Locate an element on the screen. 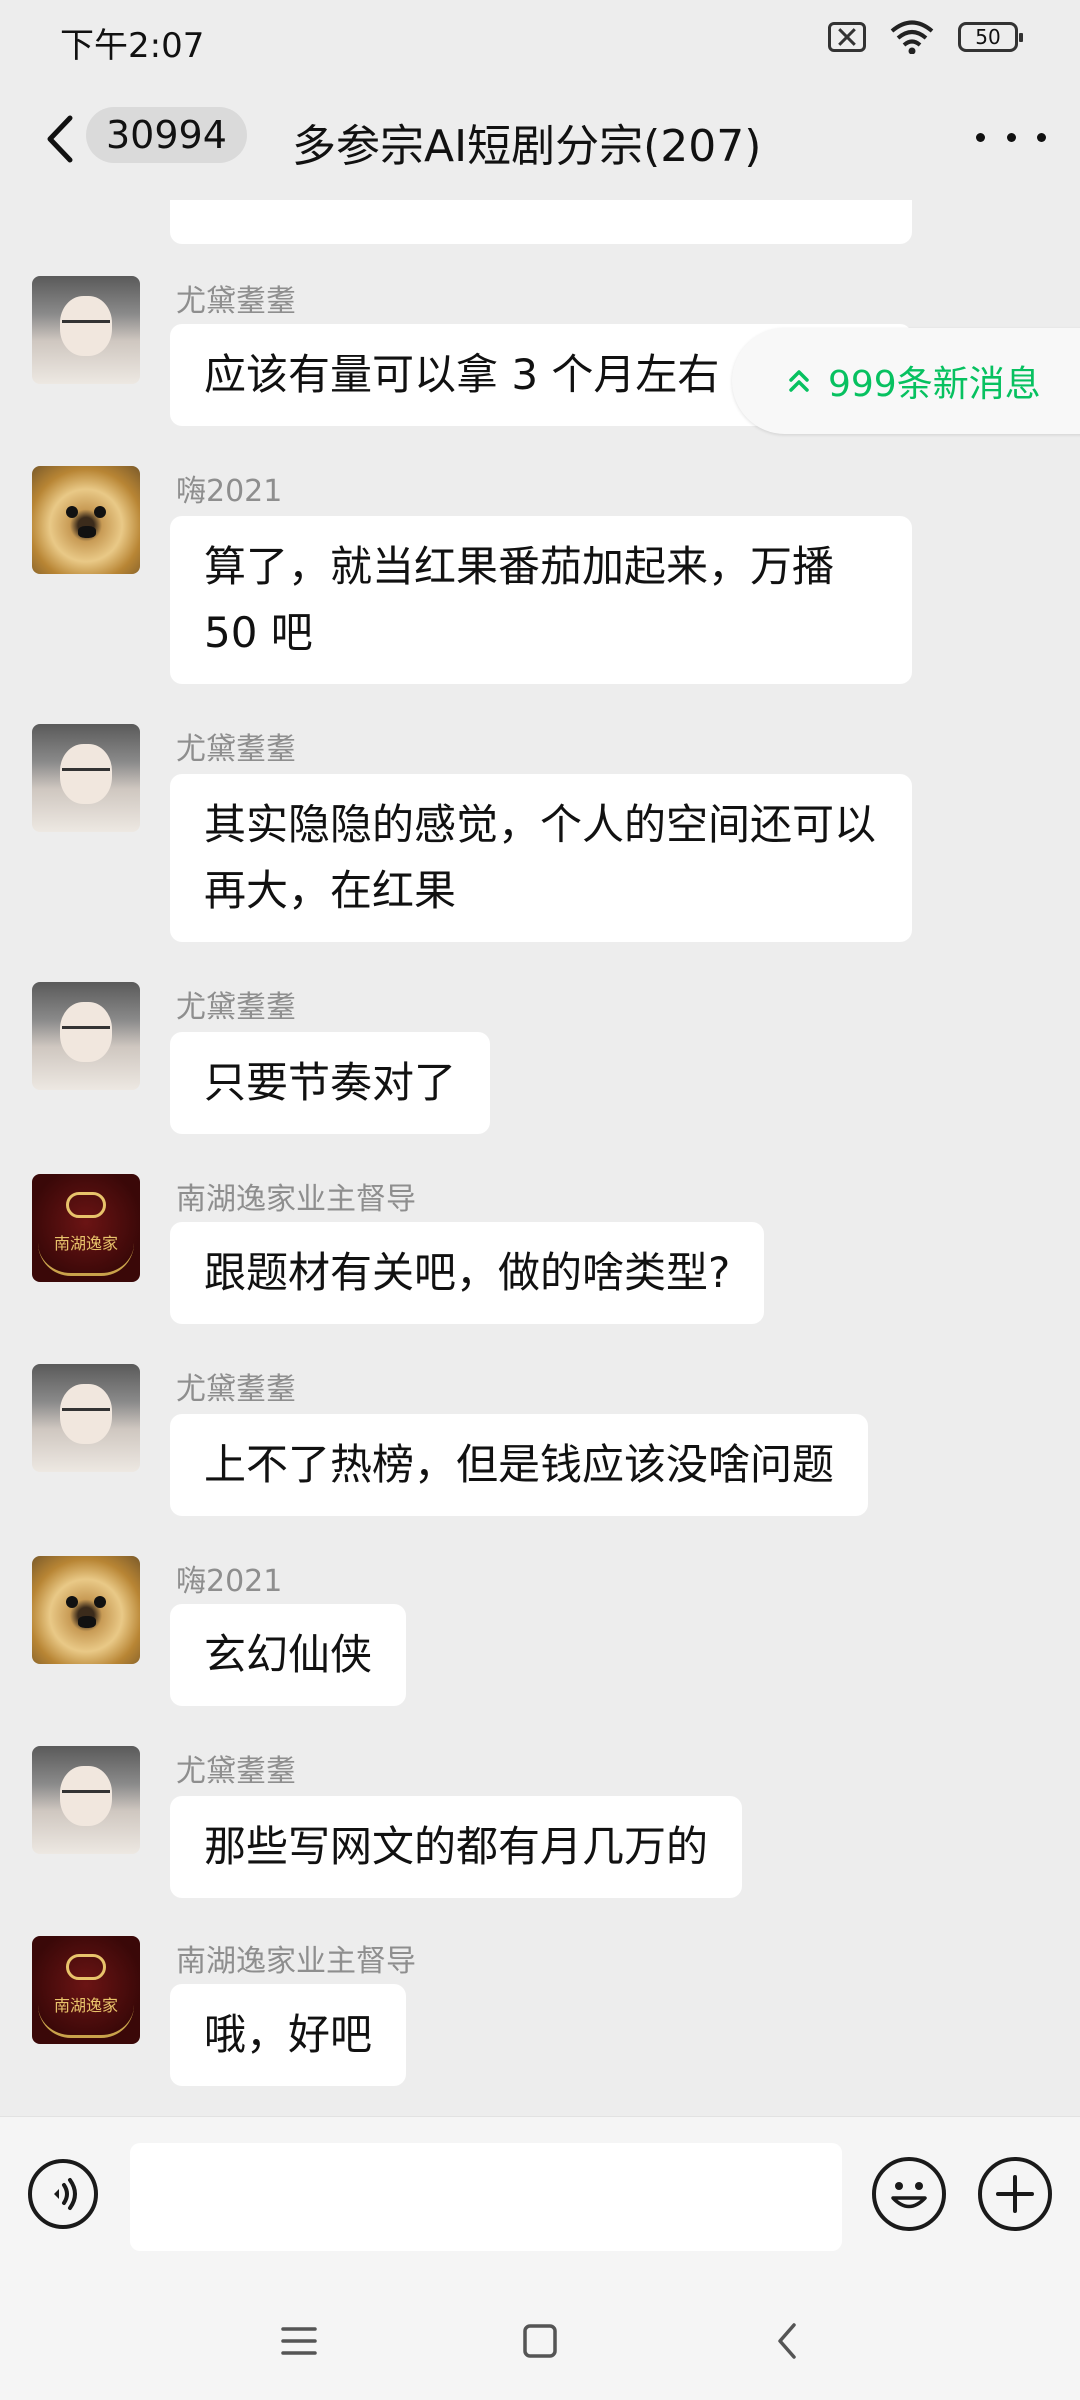  voice-icon is located at coordinates (65, 2194).